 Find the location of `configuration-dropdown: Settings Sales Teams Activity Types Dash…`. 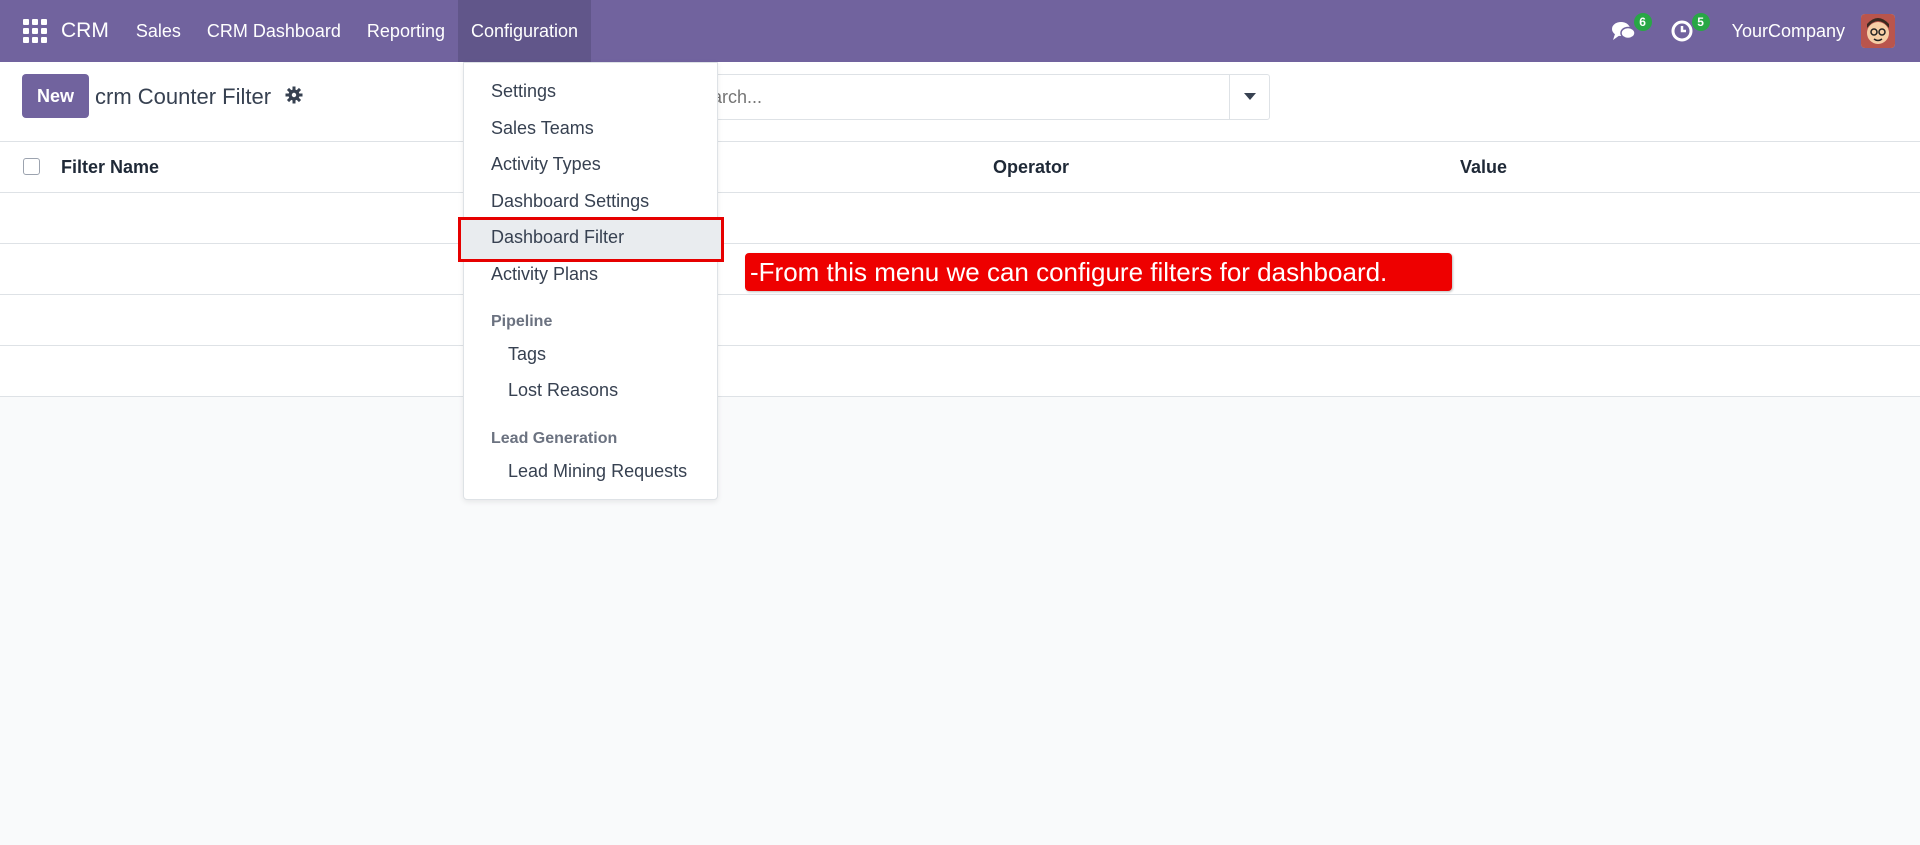

configuration-dropdown: Settings Sales Teams Activity Types Dash… is located at coordinates (591, 281).